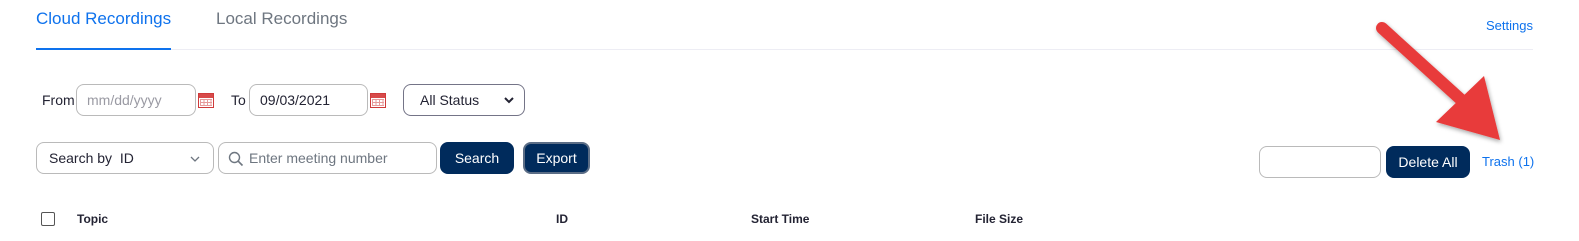 This screenshot has height=241, width=1579. What do you see at coordinates (1428, 162) in the screenshot?
I see `delete-all-button: Delete All` at bounding box center [1428, 162].